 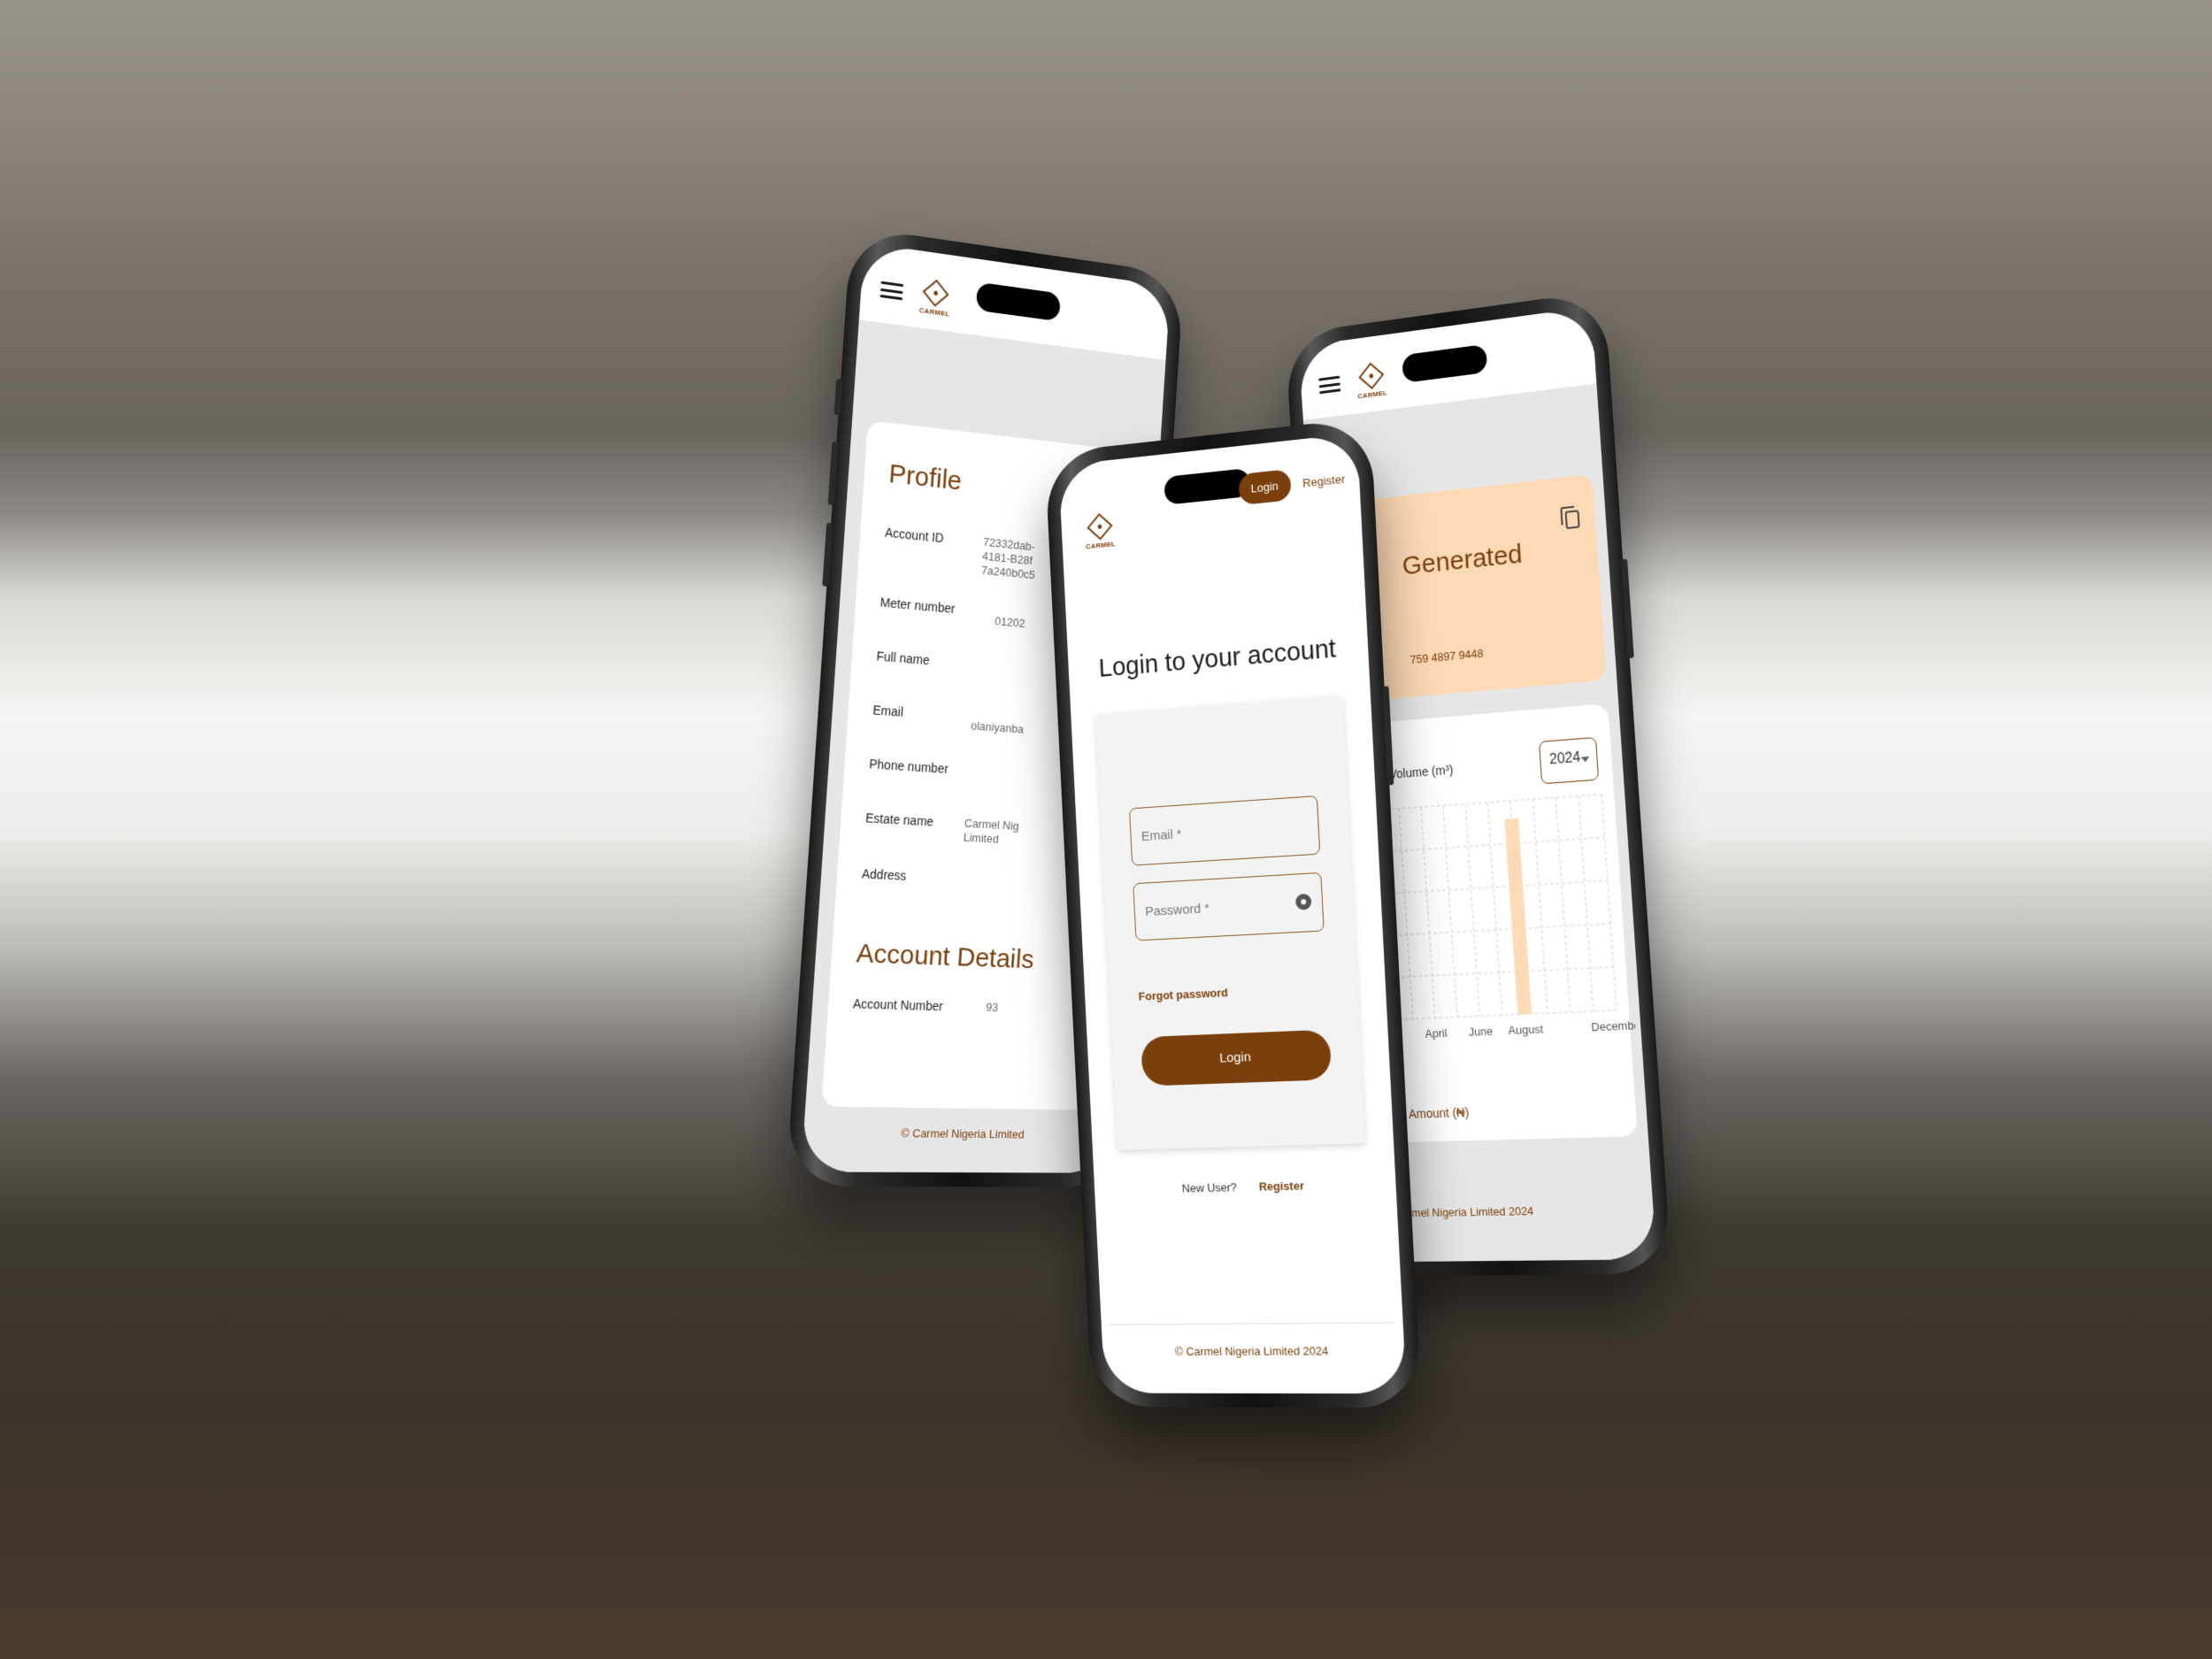 What do you see at coordinates (1281, 1186) in the screenshot?
I see `register-link: Register` at bounding box center [1281, 1186].